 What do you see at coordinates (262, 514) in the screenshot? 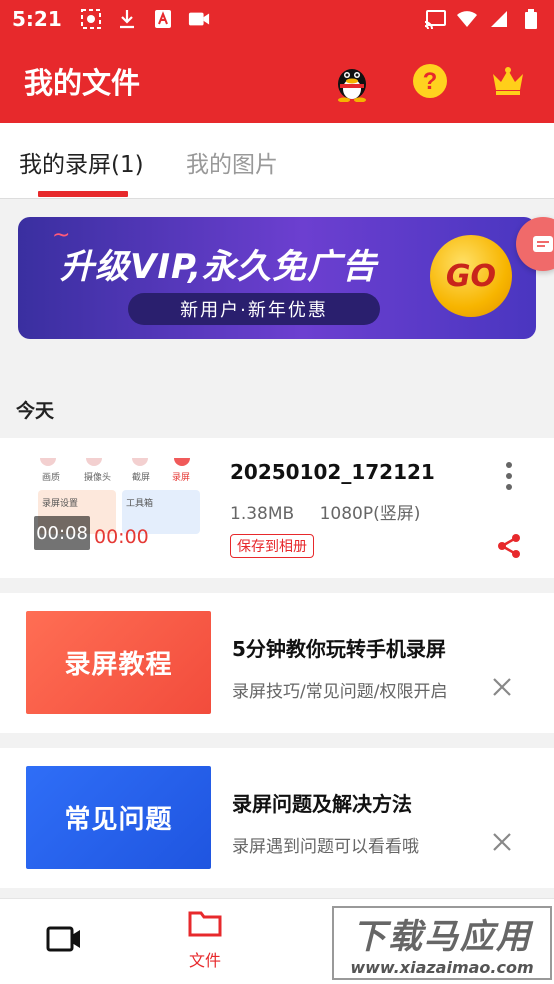
I see `recording-size: 1.38MB` at bounding box center [262, 514].